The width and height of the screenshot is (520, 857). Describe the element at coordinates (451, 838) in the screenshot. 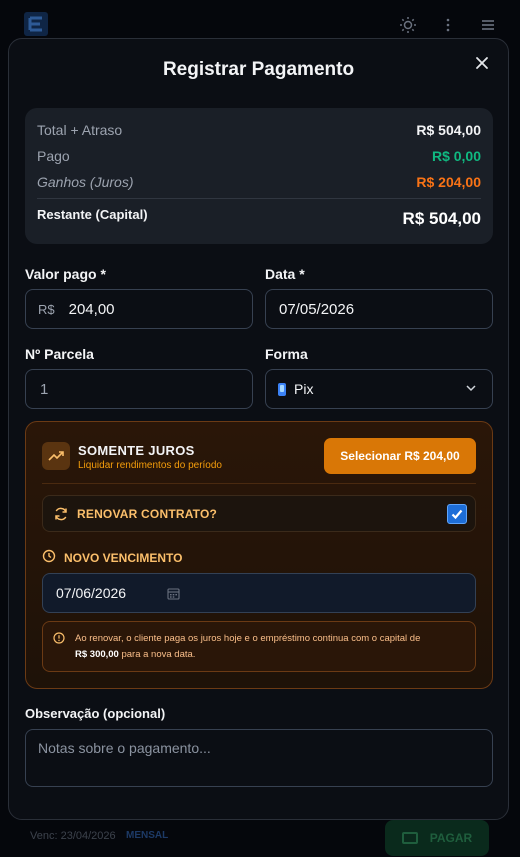

I see `pay-button-label: PAGAR` at that location.